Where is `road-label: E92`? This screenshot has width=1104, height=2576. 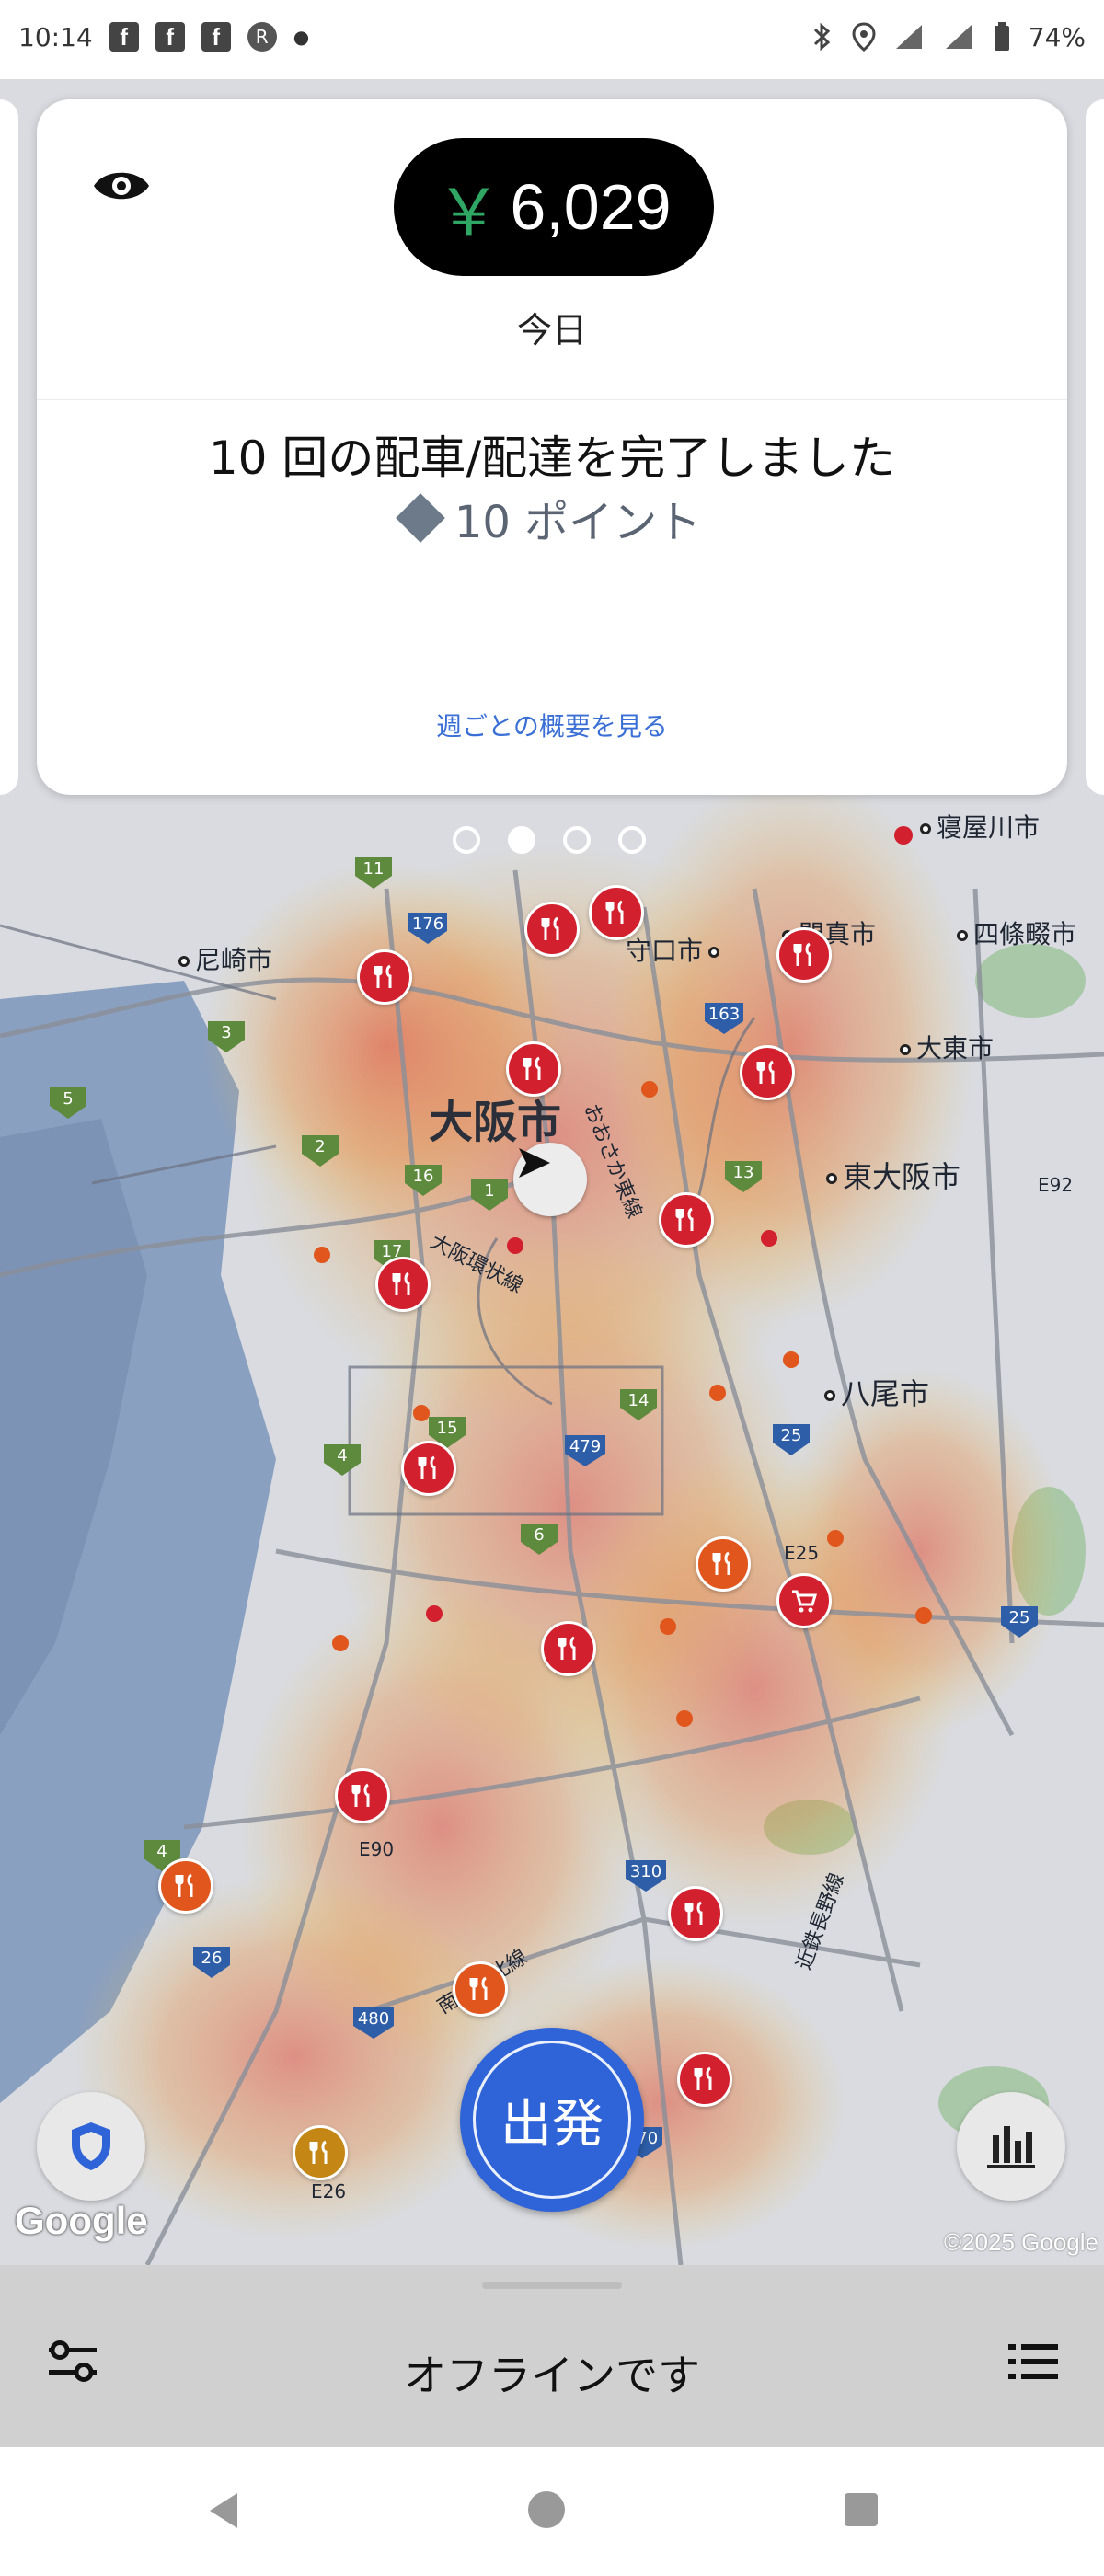
road-label: E92 is located at coordinates (1056, 1185).